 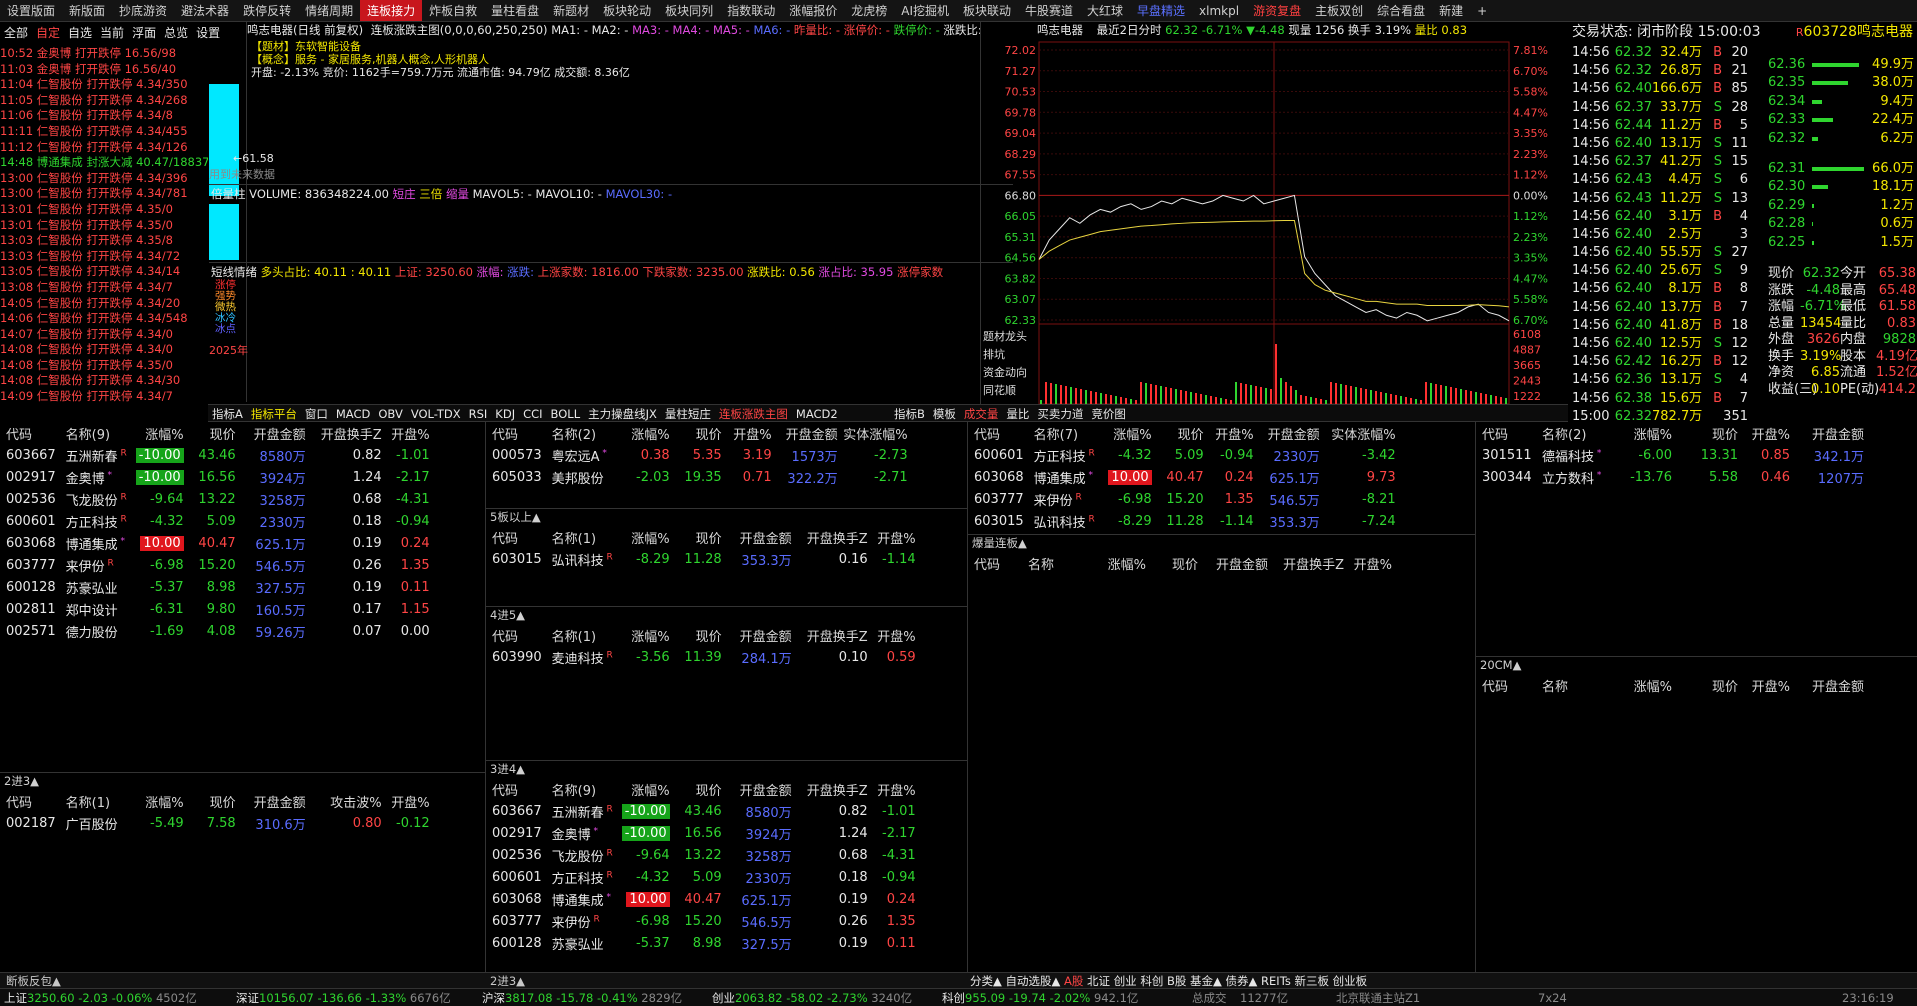 What do you see at coordinates (1184, 499) in the screenshot?
I see `table-row: 603777 来伊份 R -6.98 15.20 1.35 546.5万 -8.21` at bounding box center [1184, 499].